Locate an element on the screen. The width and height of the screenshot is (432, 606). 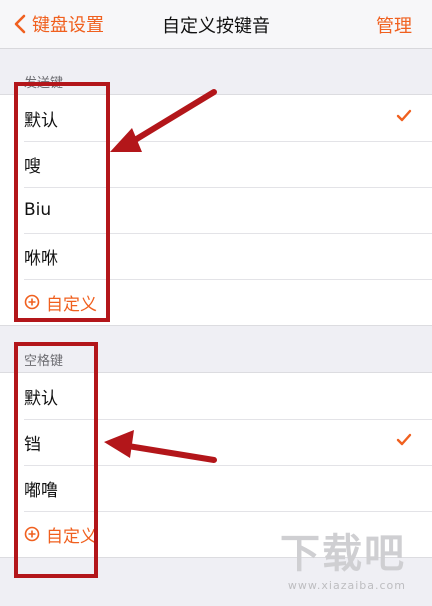
navigation-bar: 键盘设置 自定义按键音 管理 is located at coordinates (216, 24).